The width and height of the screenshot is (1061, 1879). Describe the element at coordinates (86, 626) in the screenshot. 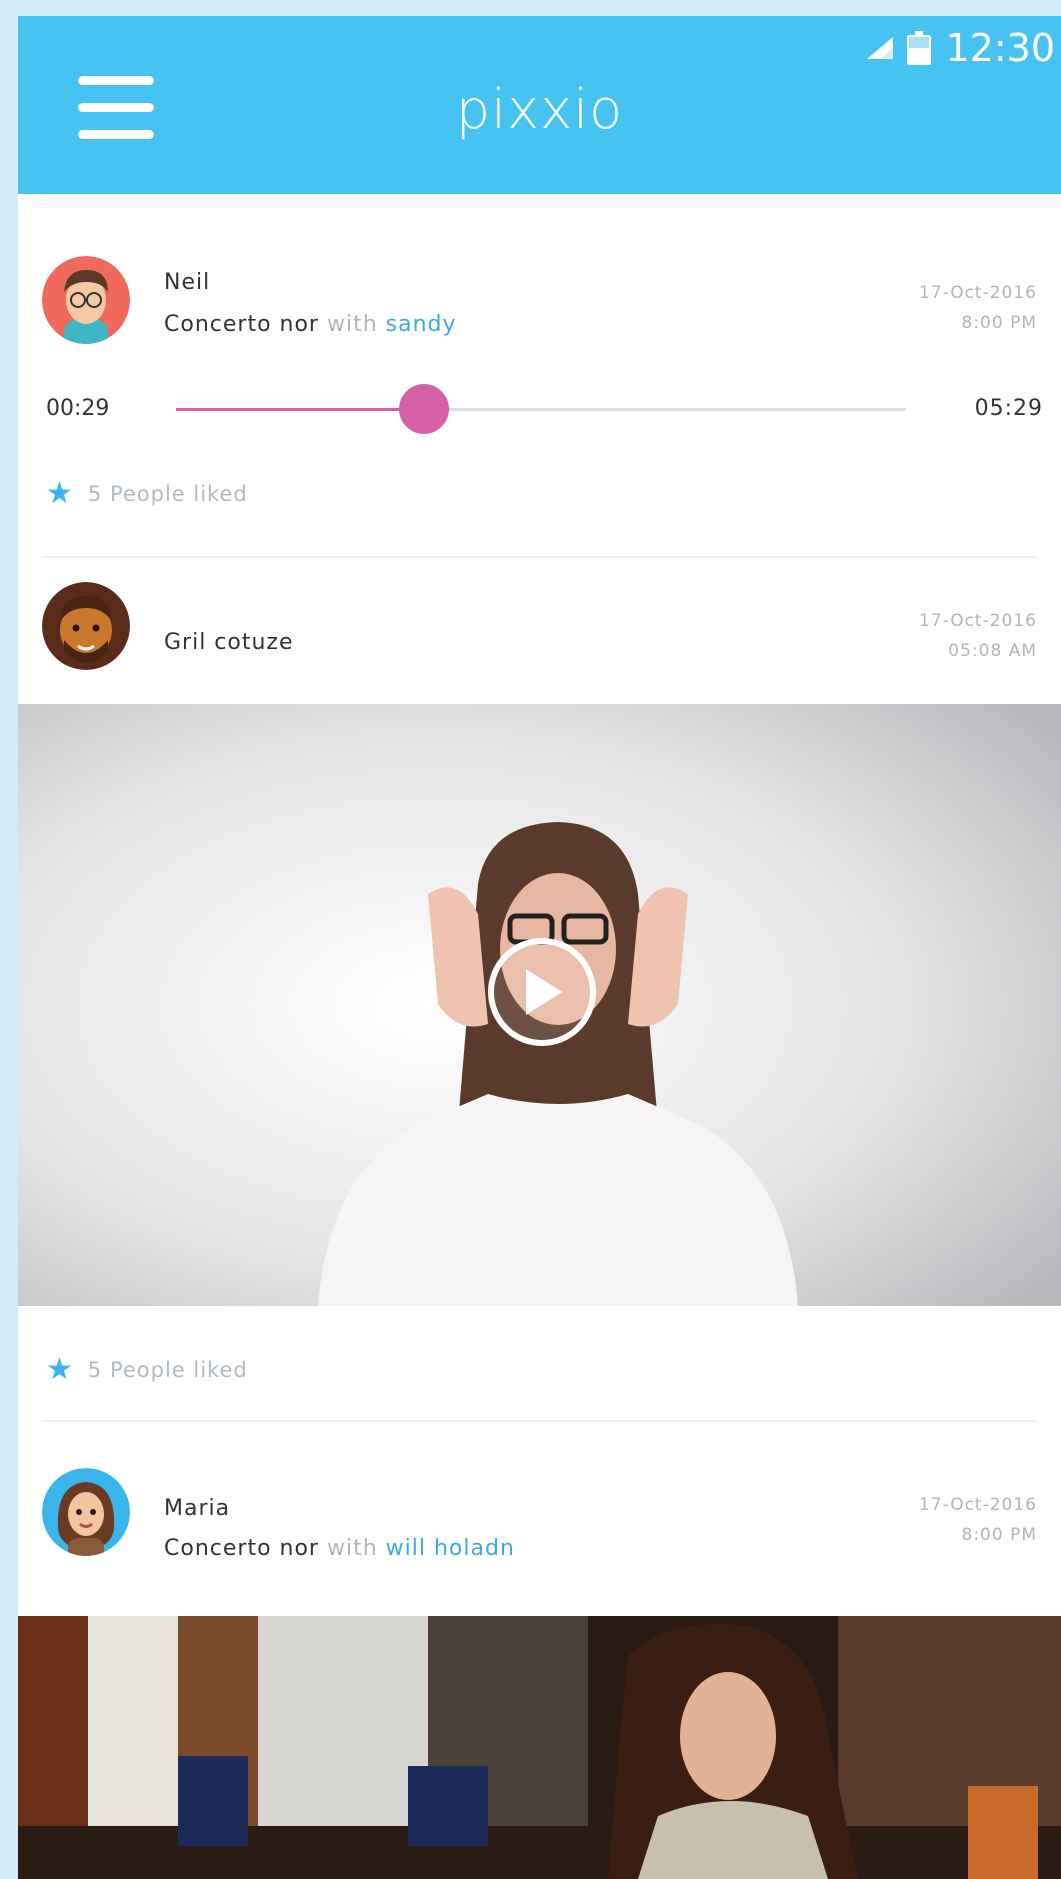

I see `avatar-gril-cotuze` at that location.